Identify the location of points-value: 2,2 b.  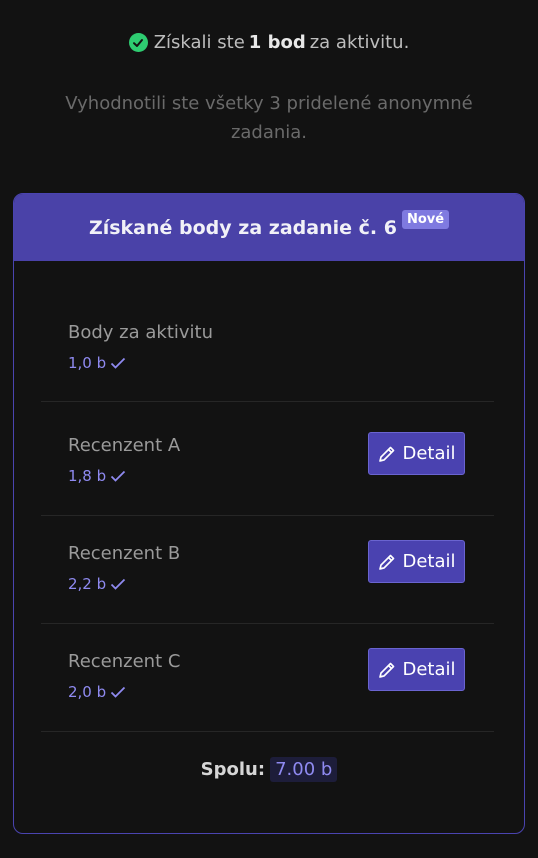
(87, 584).